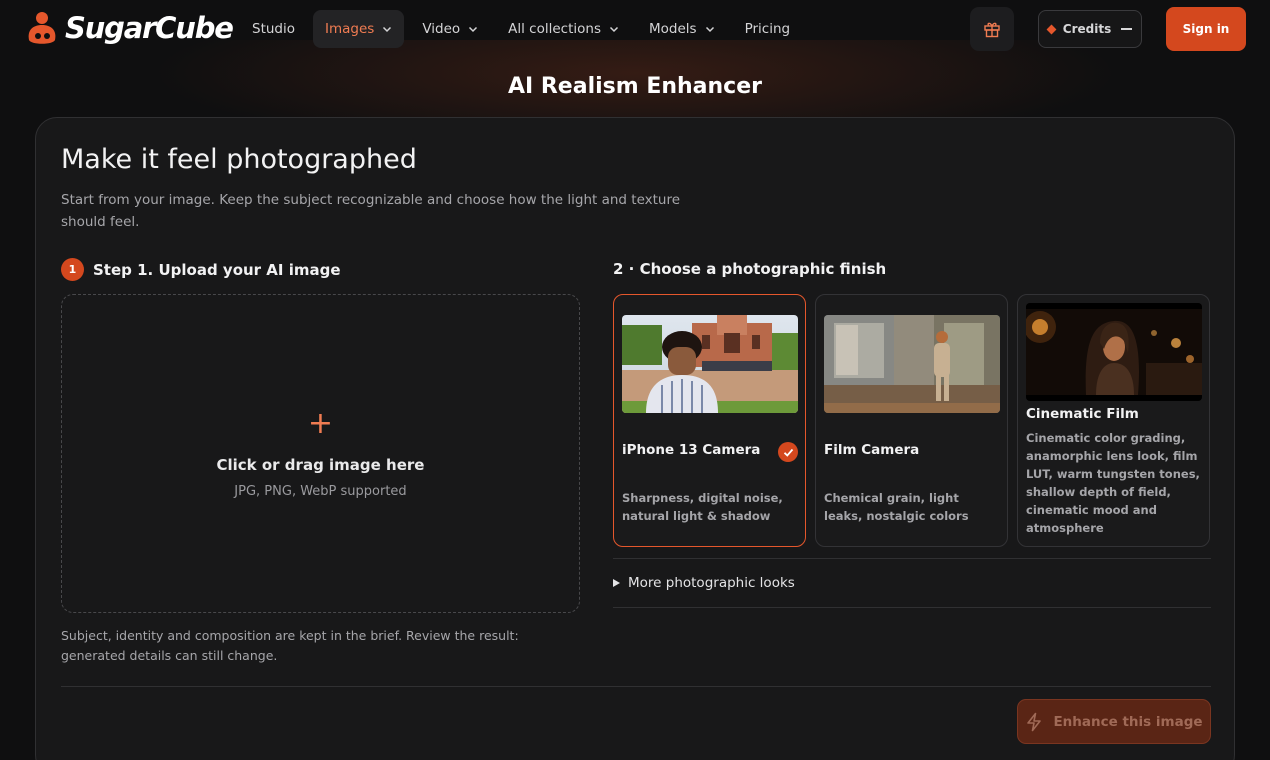 The width and height of the screenshot is (1270, 760). I want to click on page-title: AI Realism Enhancer, so click(634, 86).